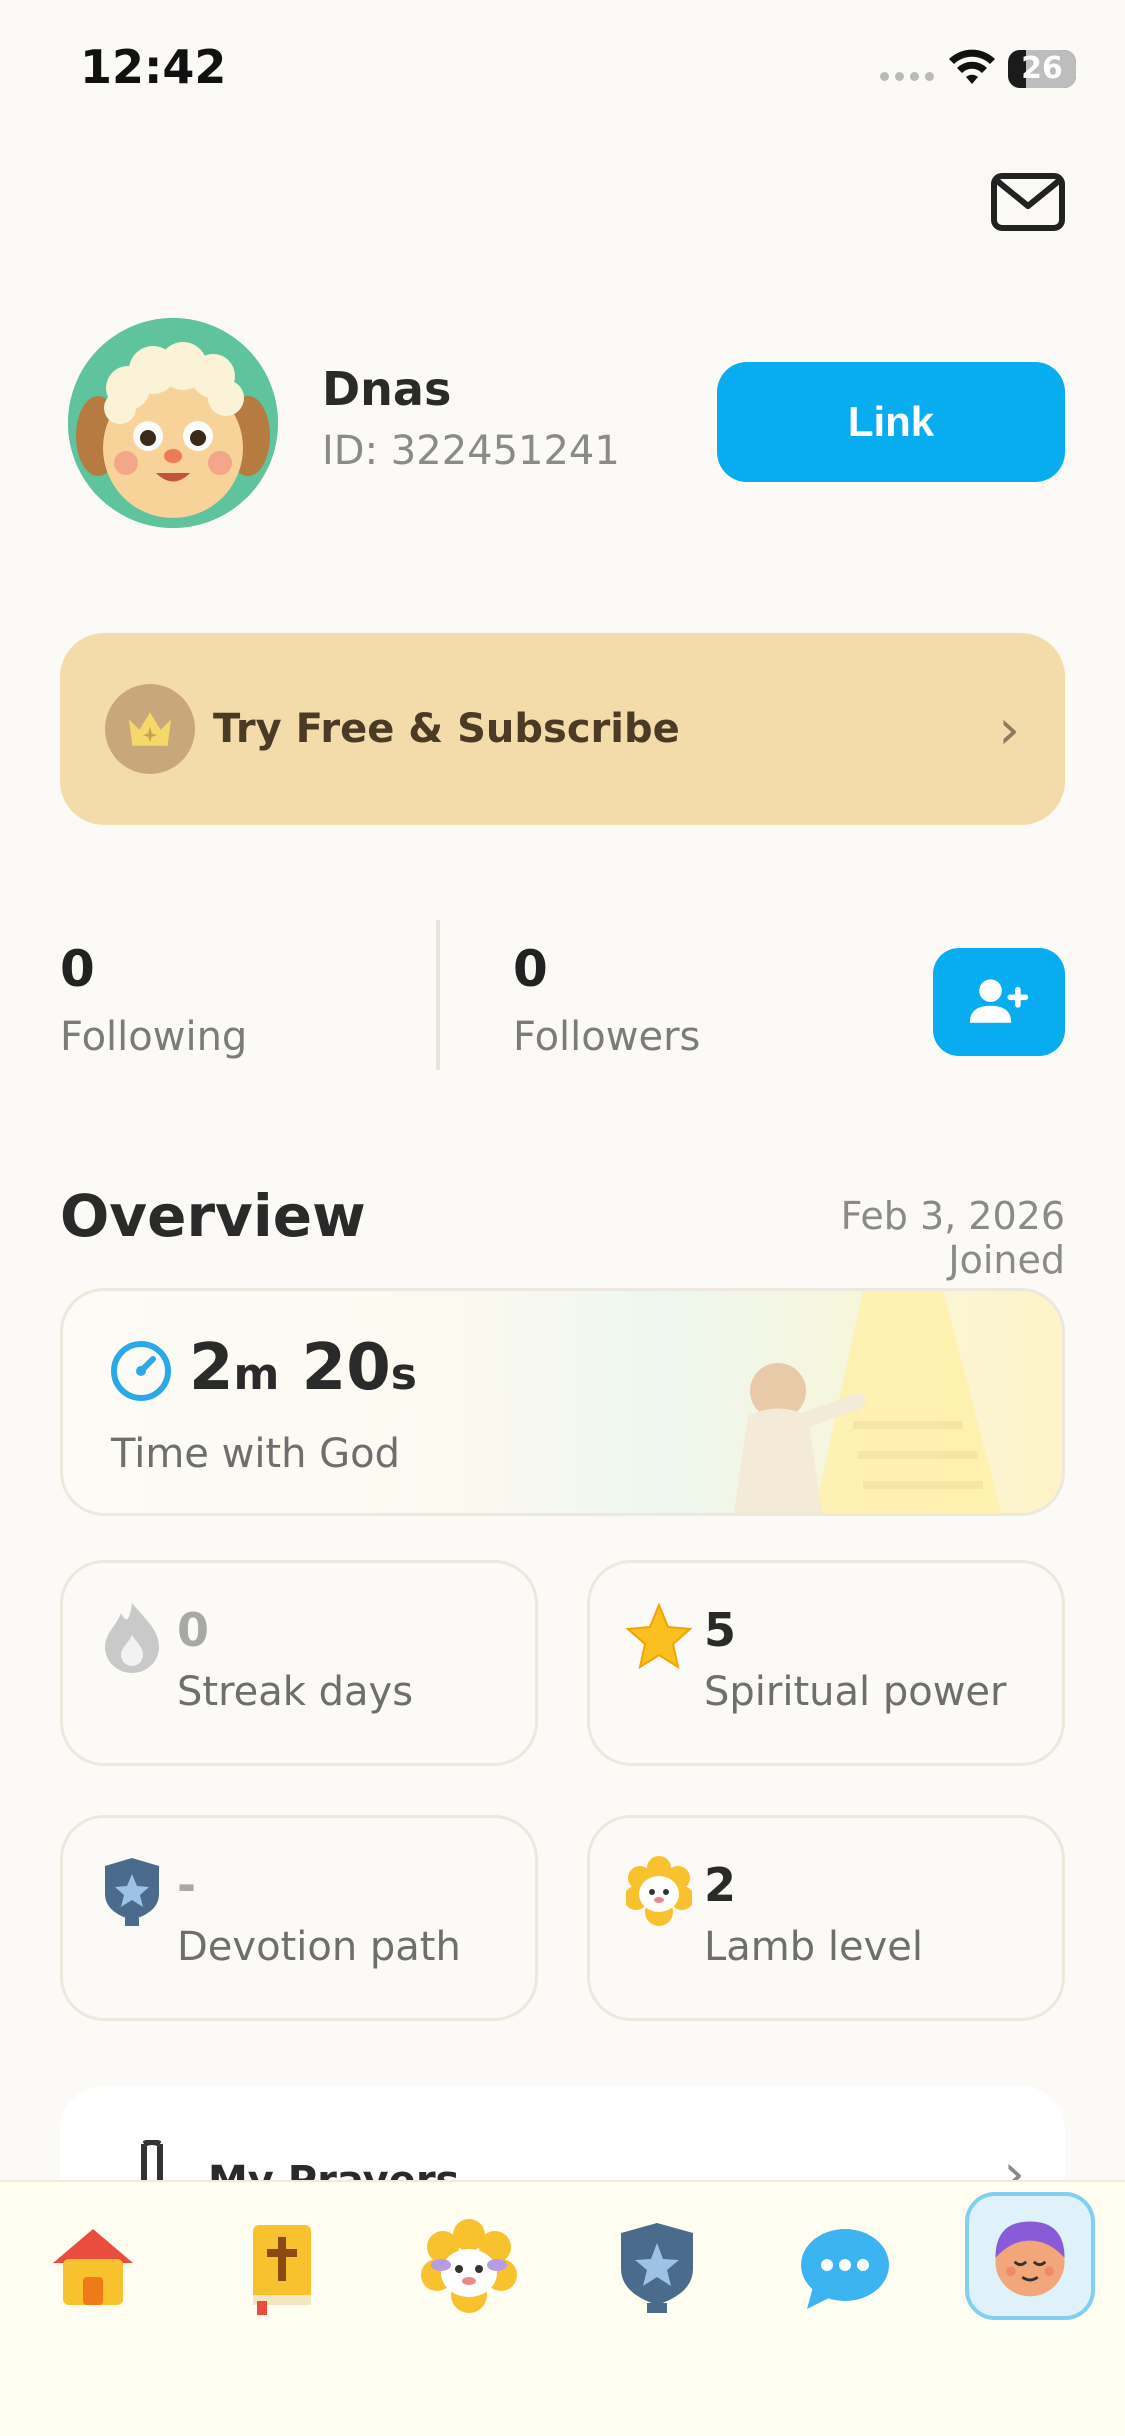  What do you see at coordinates (720, 1630) in the screenshot?
I see `spiritual-power-value: 5` at bounding box center [720, 1630].